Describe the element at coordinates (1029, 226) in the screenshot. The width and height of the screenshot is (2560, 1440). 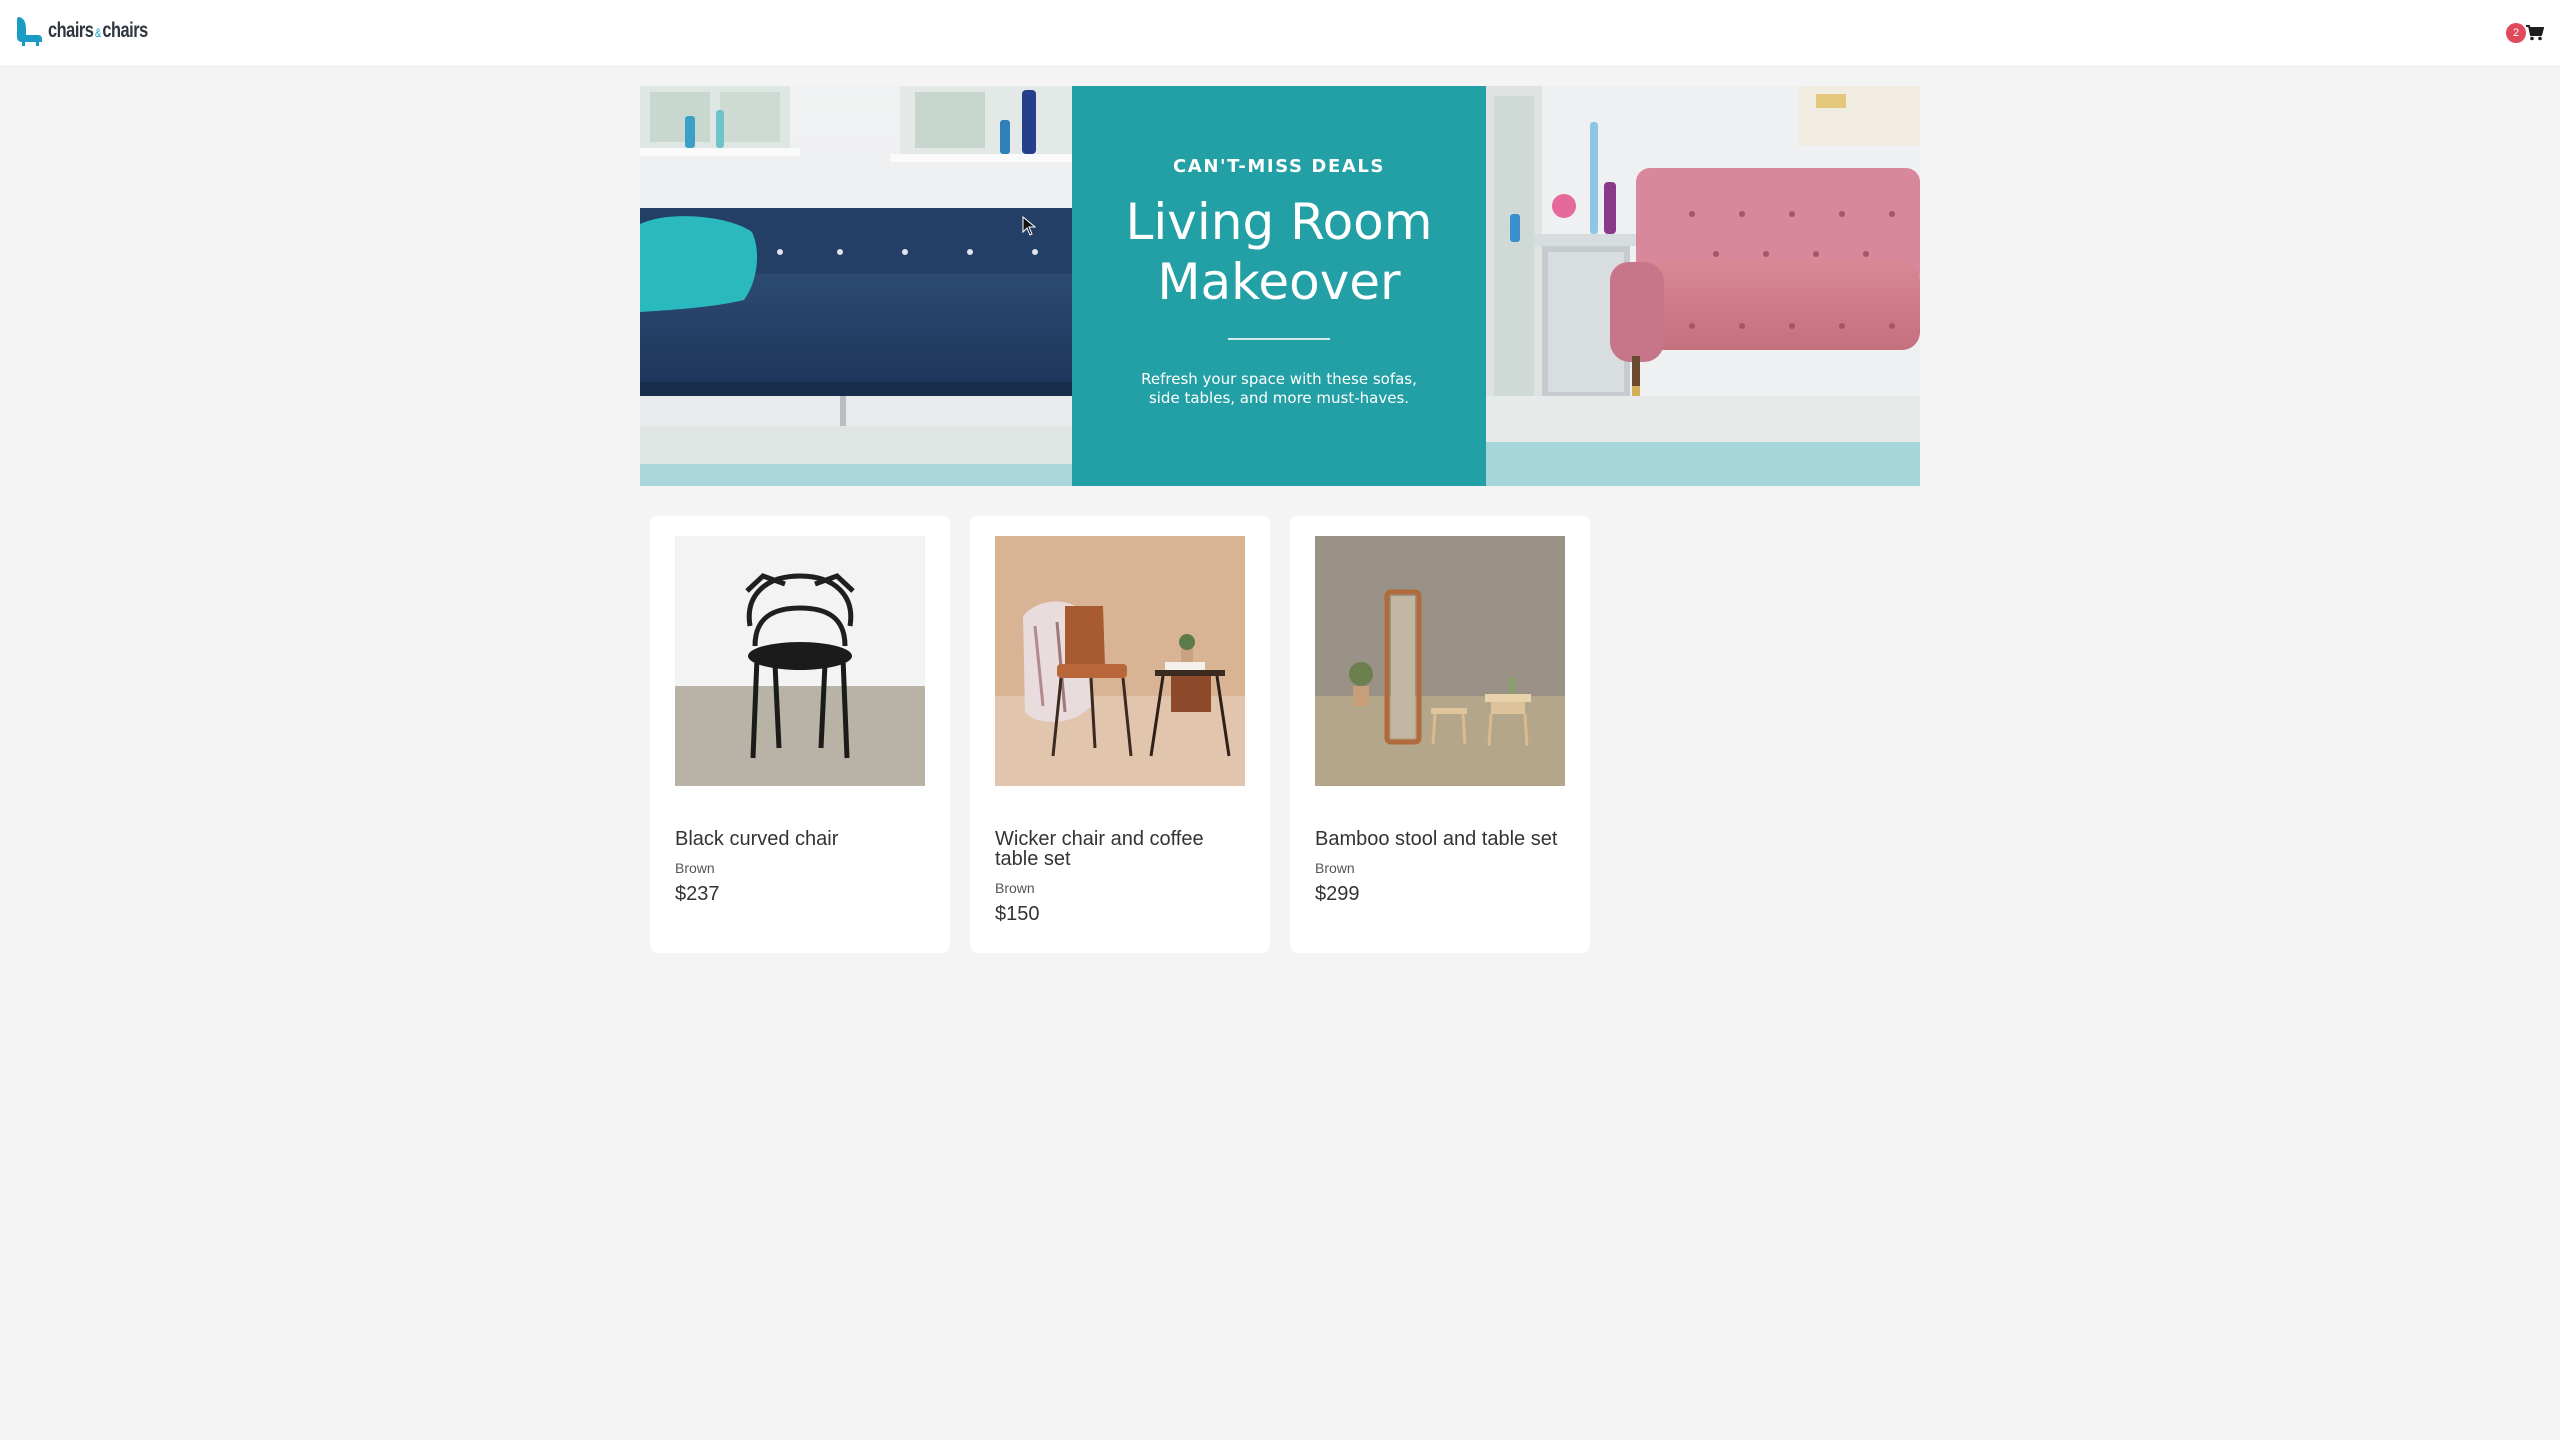
I see `mouse-pointer-icon` at that location.